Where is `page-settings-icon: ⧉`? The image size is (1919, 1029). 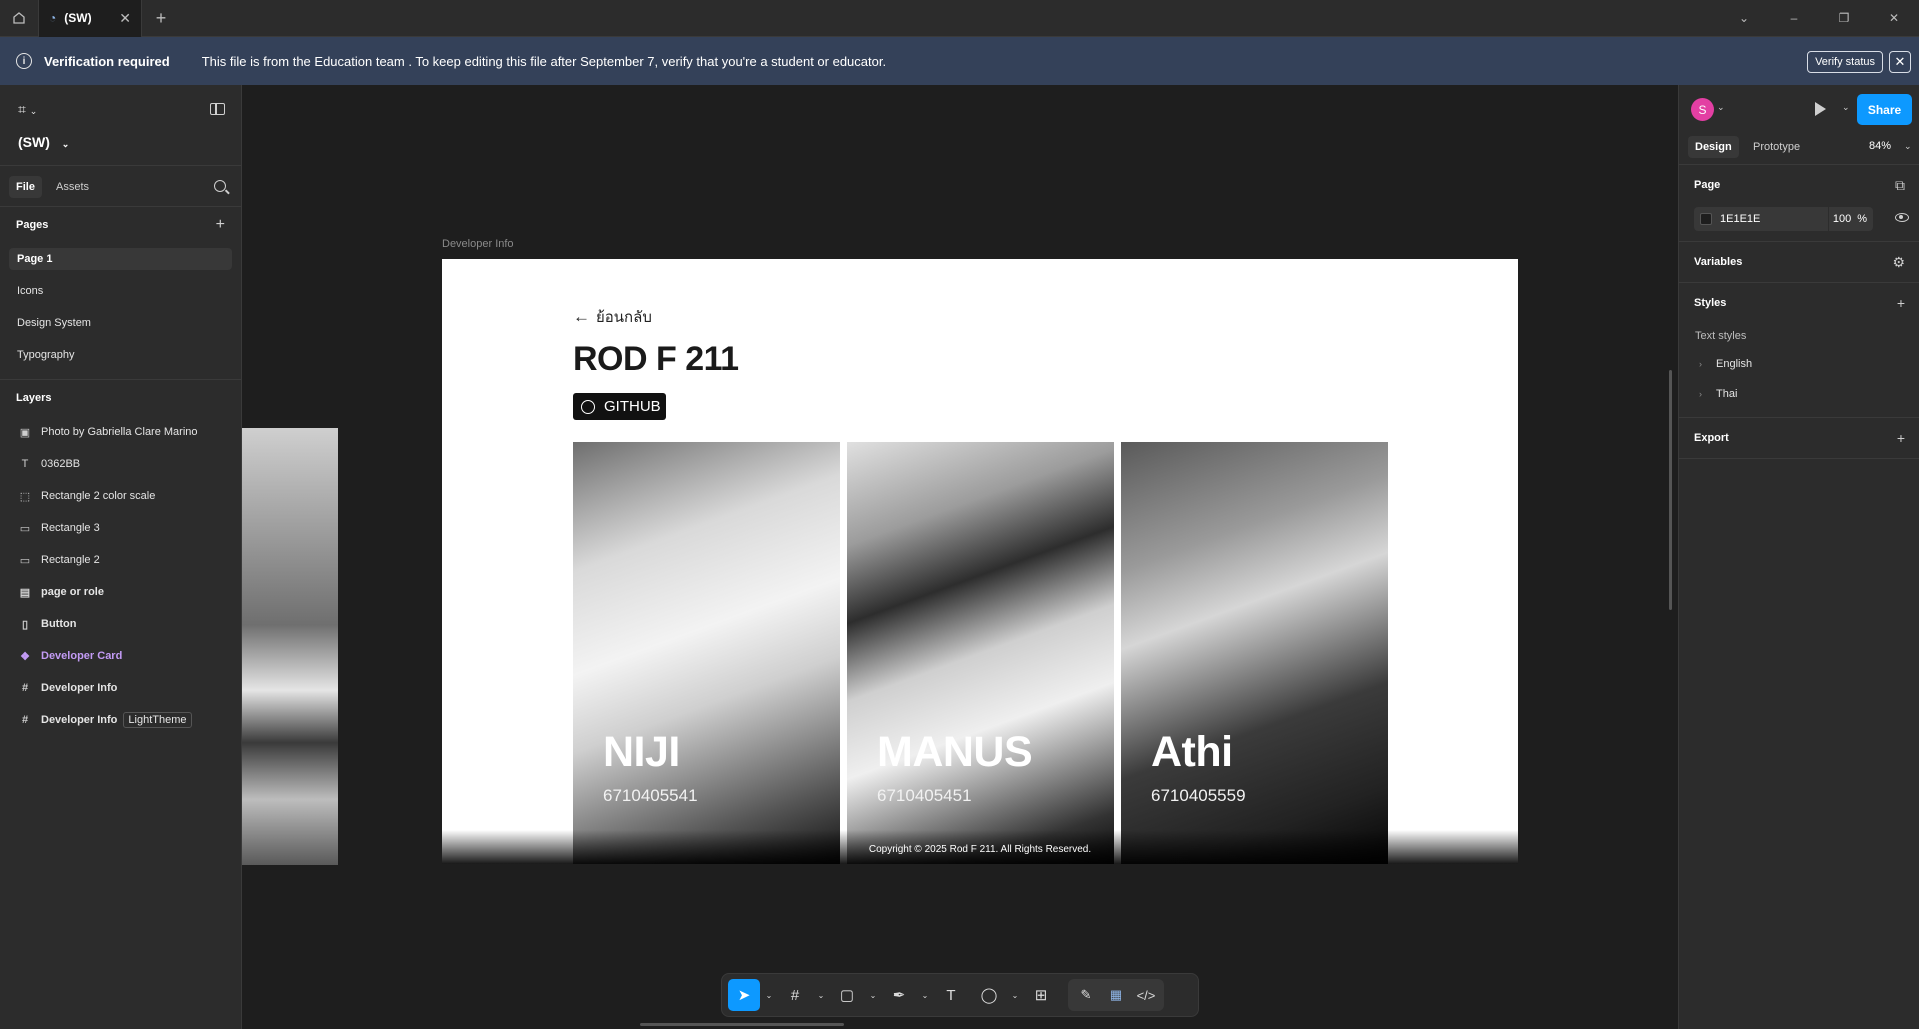 page-settings-icon: ⧉ is located at coordinates (1900, 185).